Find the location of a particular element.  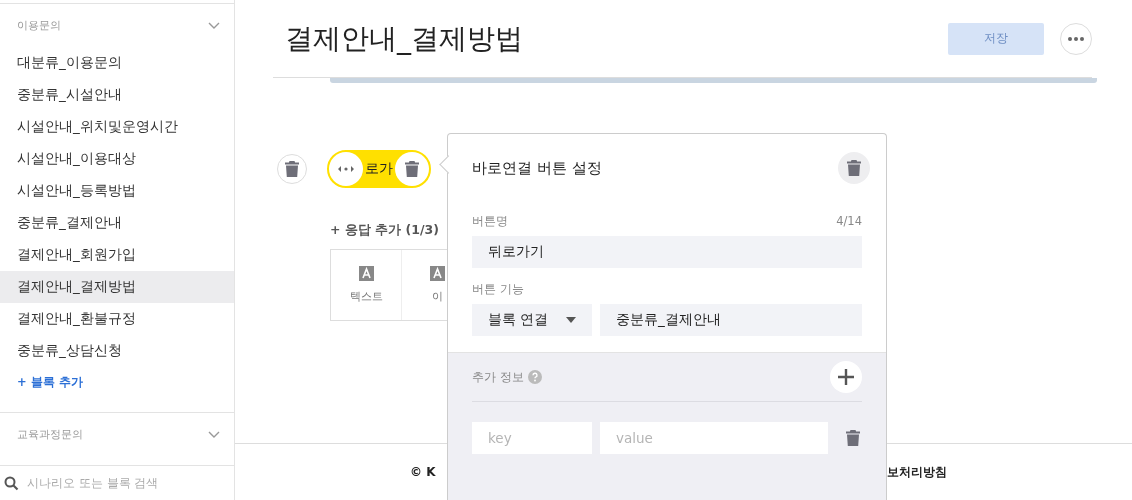

sidebar-item: 중분류_시설안내 is located at coordinates (117, 95).